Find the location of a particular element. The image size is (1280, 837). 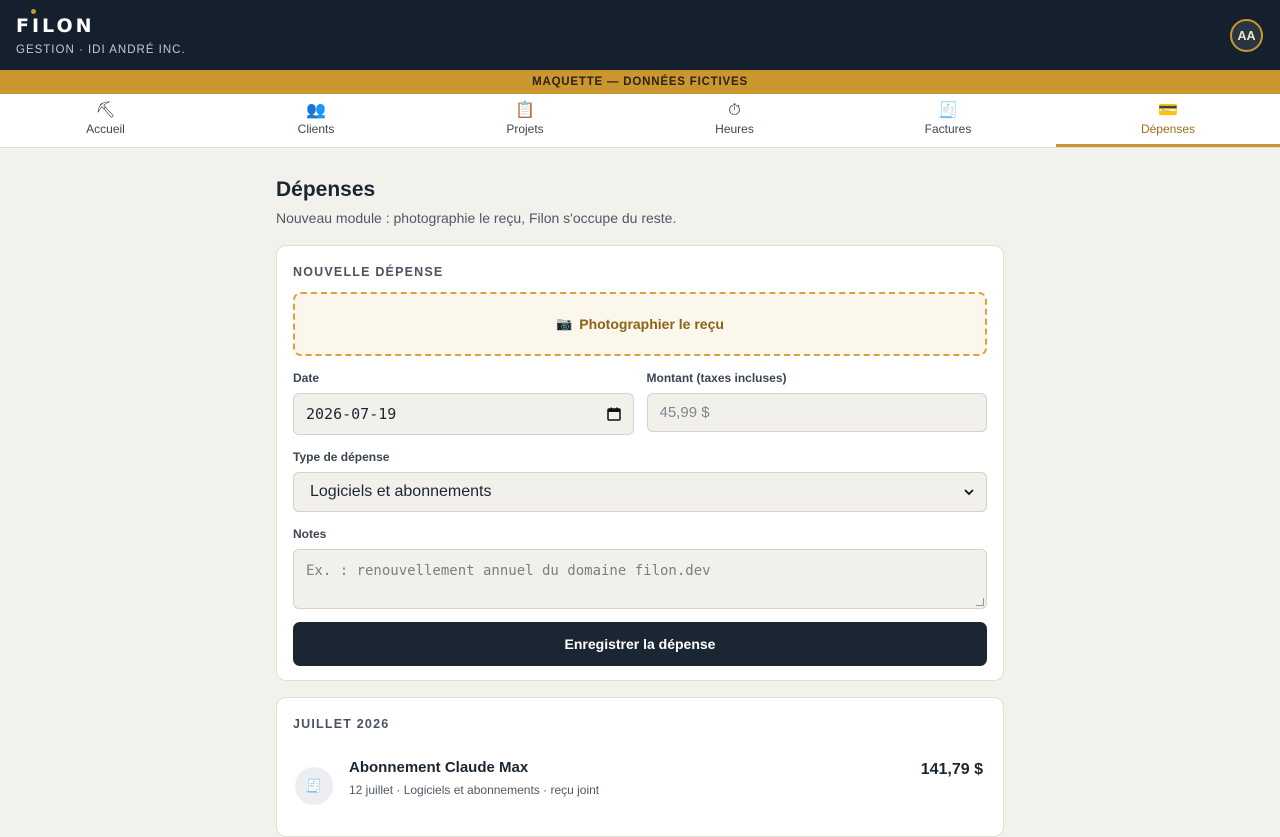

date-amount-row: Date Montant (taxes incluses) is located at coordinates (640, 403).